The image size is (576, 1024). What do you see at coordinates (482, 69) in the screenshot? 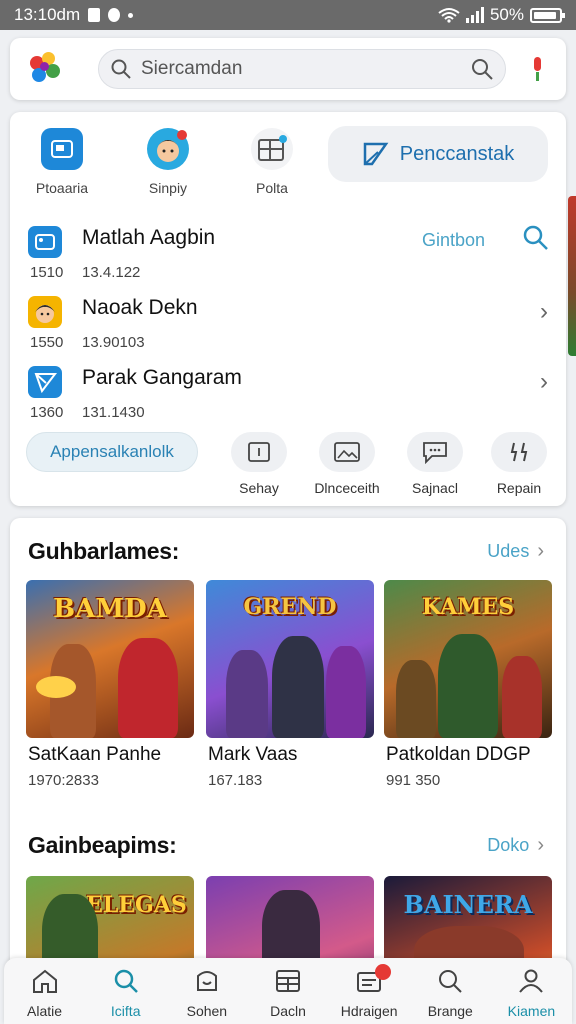
I see `search-submit-icon` at bounding box center [482, 69].